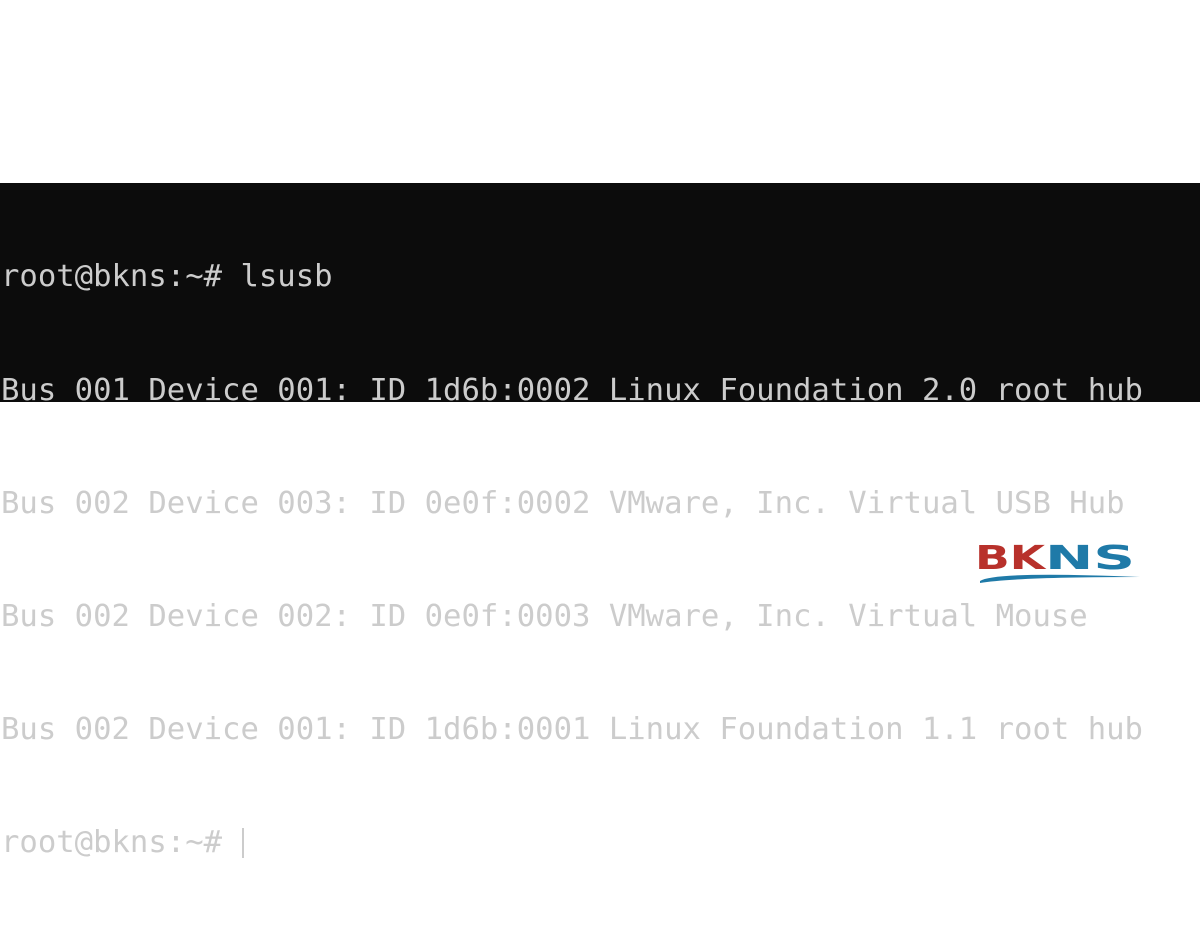  What do you see at coordinates (1090, 558) in the screenshot?
I see `svg-text: NS` at bounding box center [1090, 558].